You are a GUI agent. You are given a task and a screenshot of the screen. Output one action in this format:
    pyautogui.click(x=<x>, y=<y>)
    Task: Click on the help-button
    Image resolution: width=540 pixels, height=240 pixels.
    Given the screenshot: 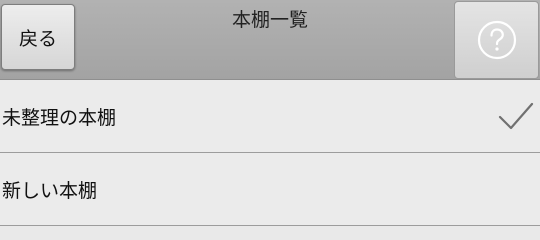 What is the action you would take?
    pyautogui.click(x=496, y=40)
    